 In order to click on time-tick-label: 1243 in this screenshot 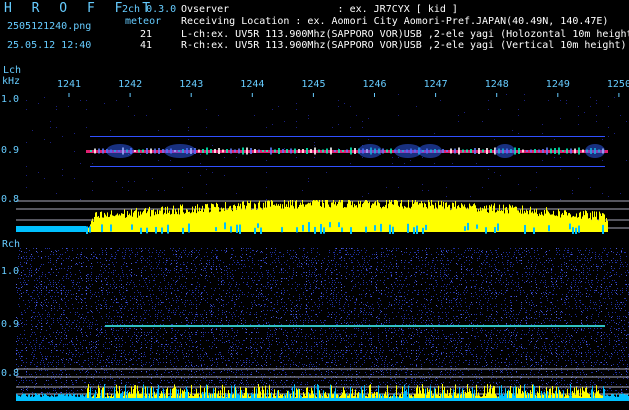, I will do `click(191, 84)`.